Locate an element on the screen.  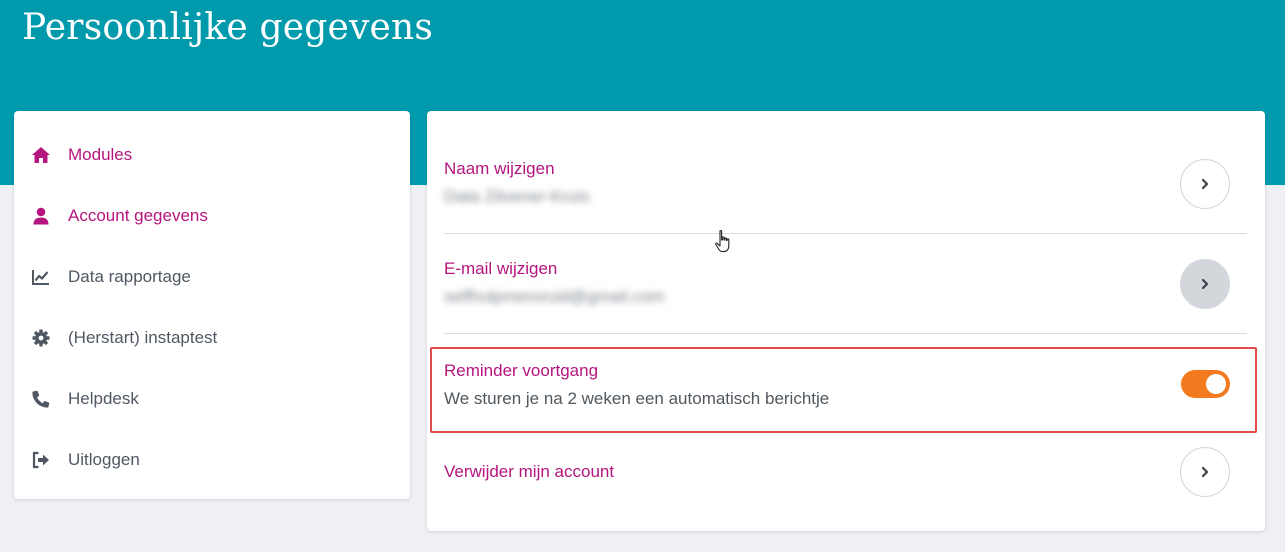
sidebar-item-label: Uitloggen is located at coordinates (104, 459).